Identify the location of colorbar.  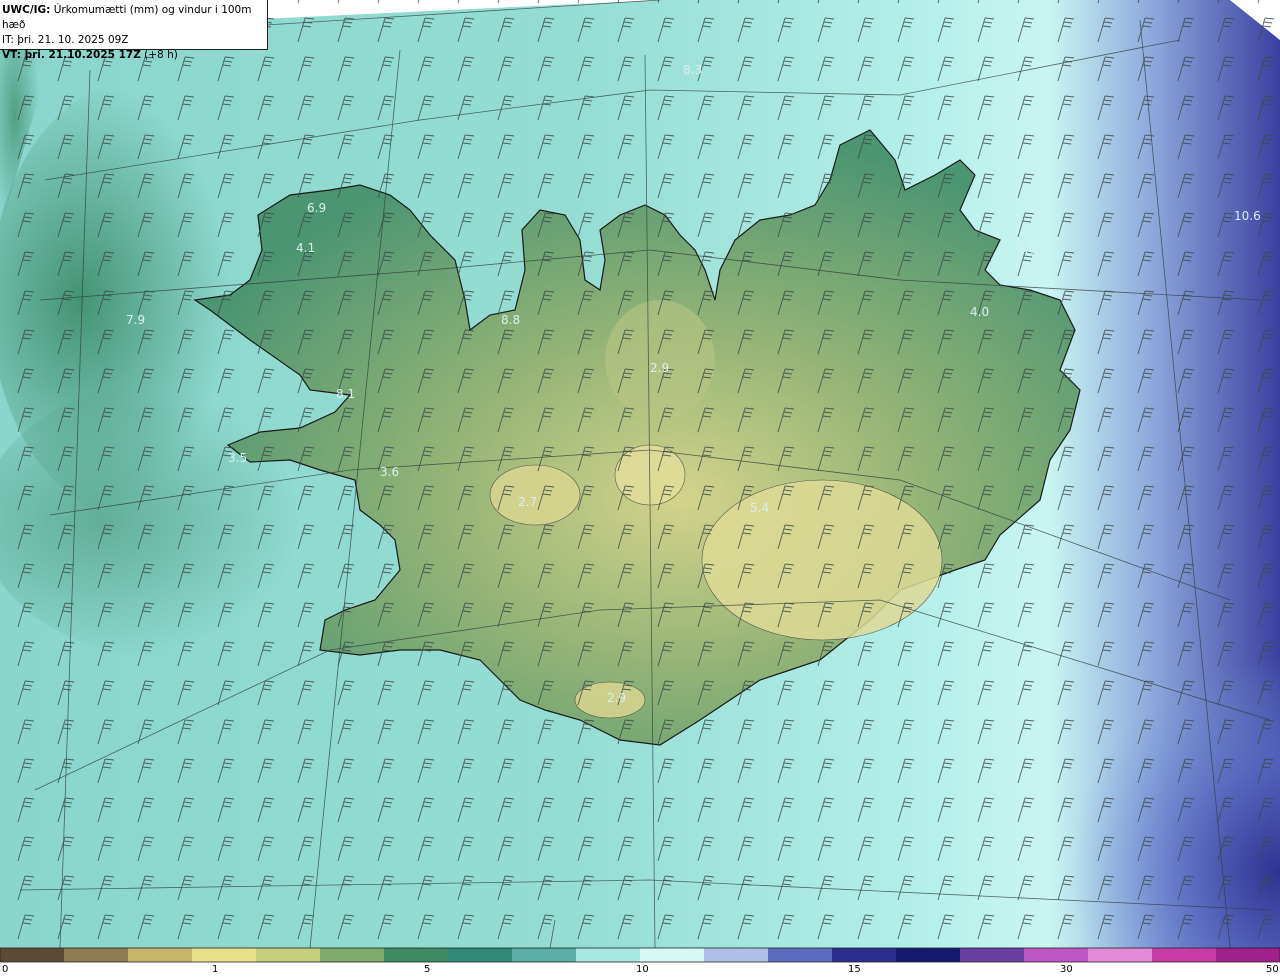
(640, 955).